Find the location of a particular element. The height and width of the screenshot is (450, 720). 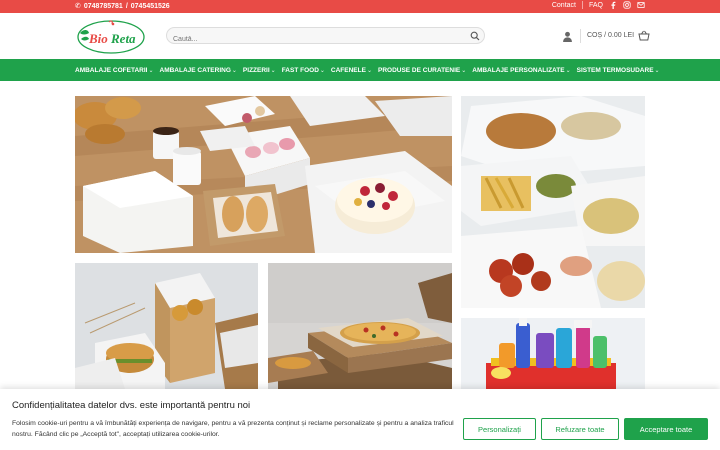

nav-item-label: Ambalaje Catering is located at coordinates (195, 70).